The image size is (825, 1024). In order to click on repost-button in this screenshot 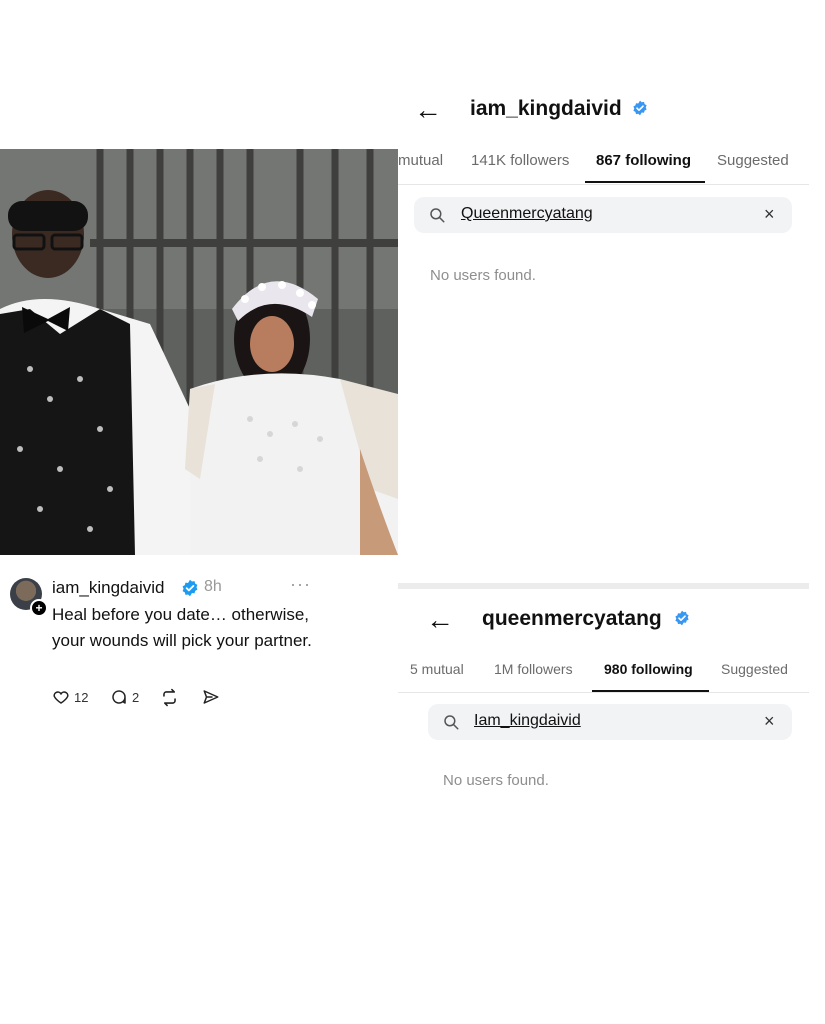, I will do `click(169, 697)`.